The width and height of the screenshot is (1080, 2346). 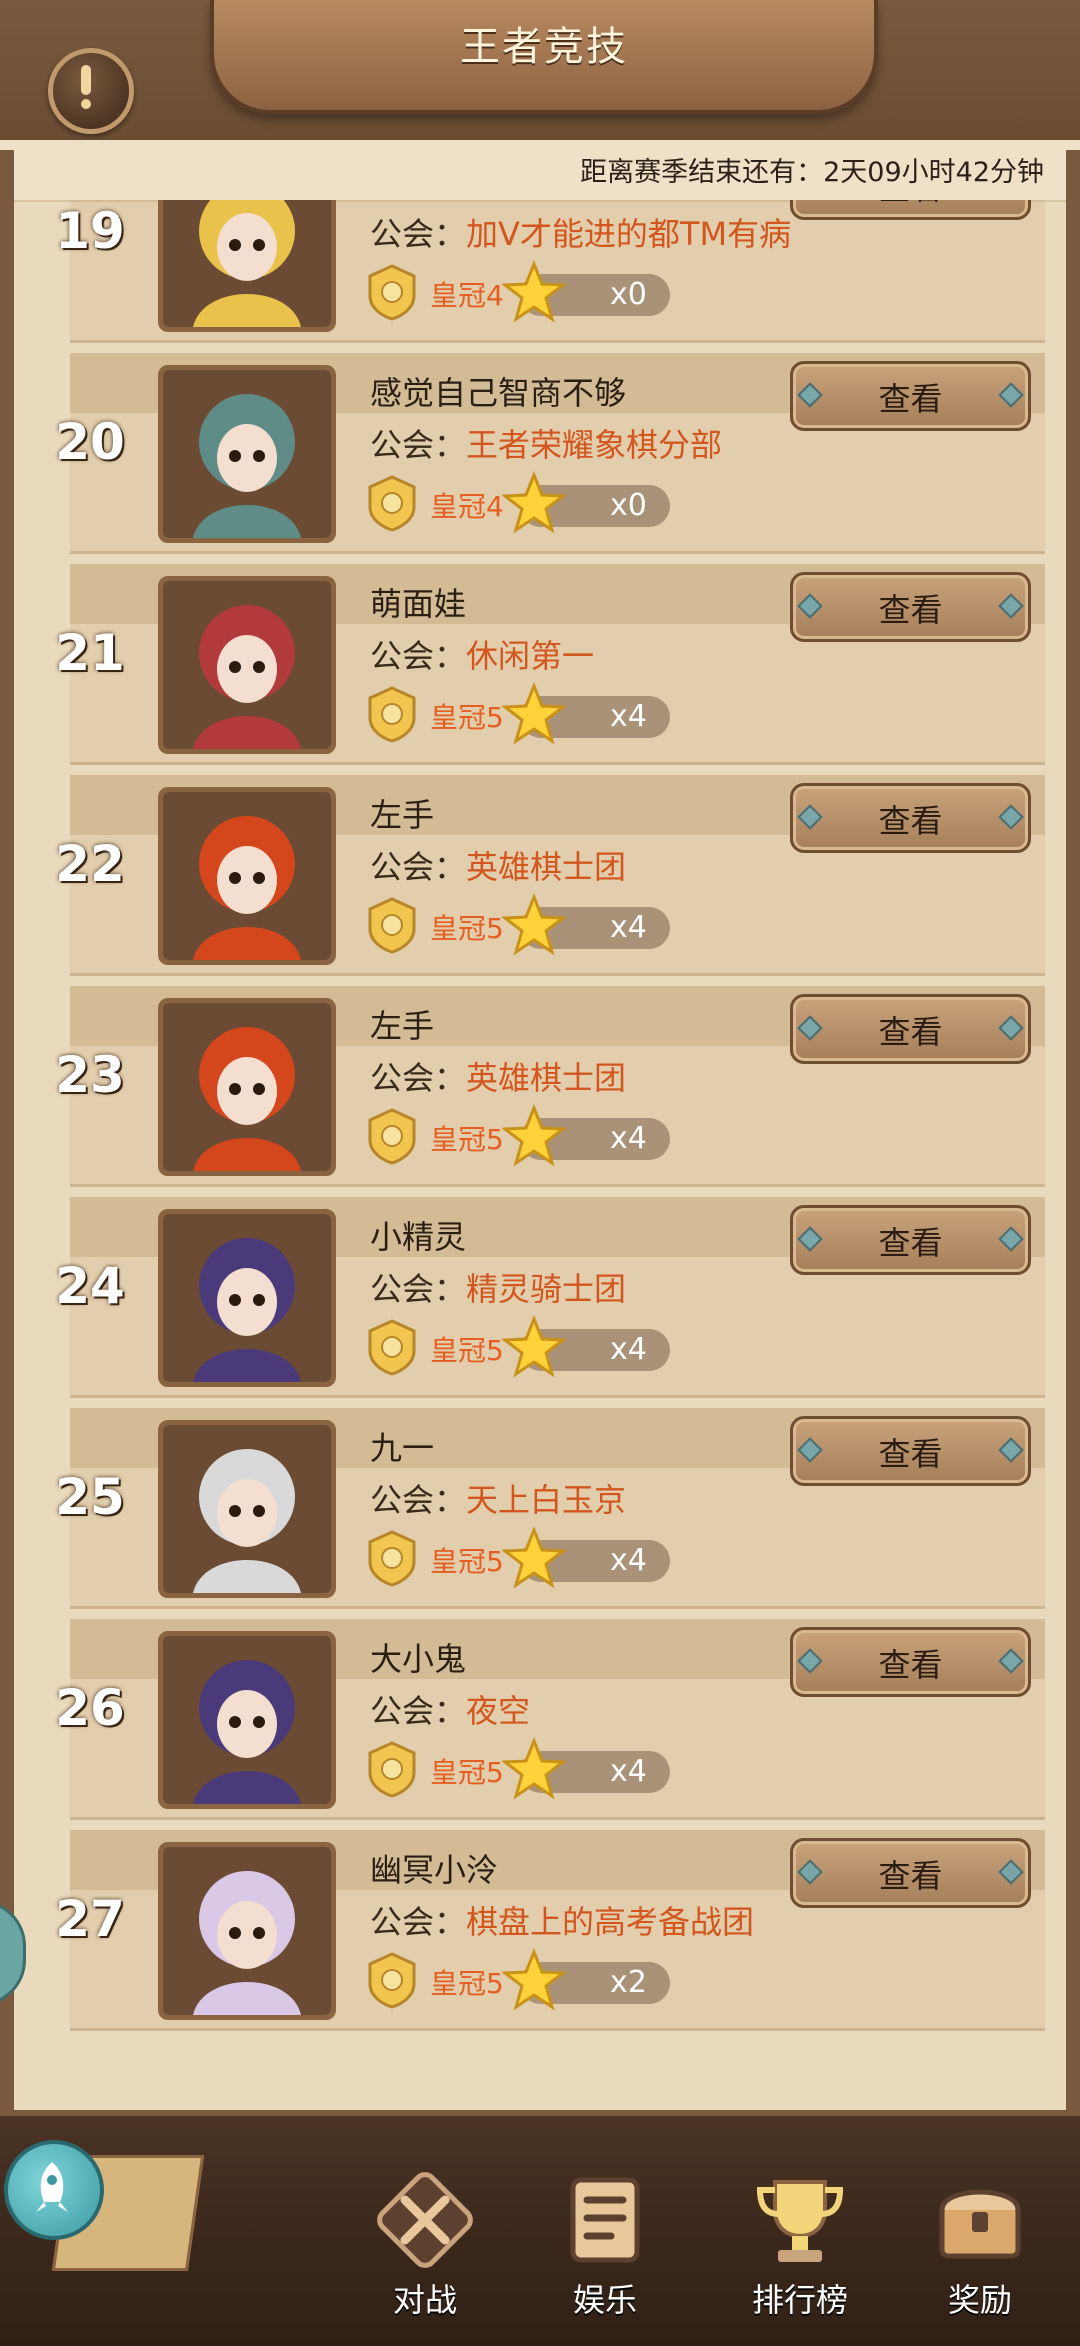 I want to click on guild-info: 公会：棋盘上的高考备战团, so click(x=562, y=1920).